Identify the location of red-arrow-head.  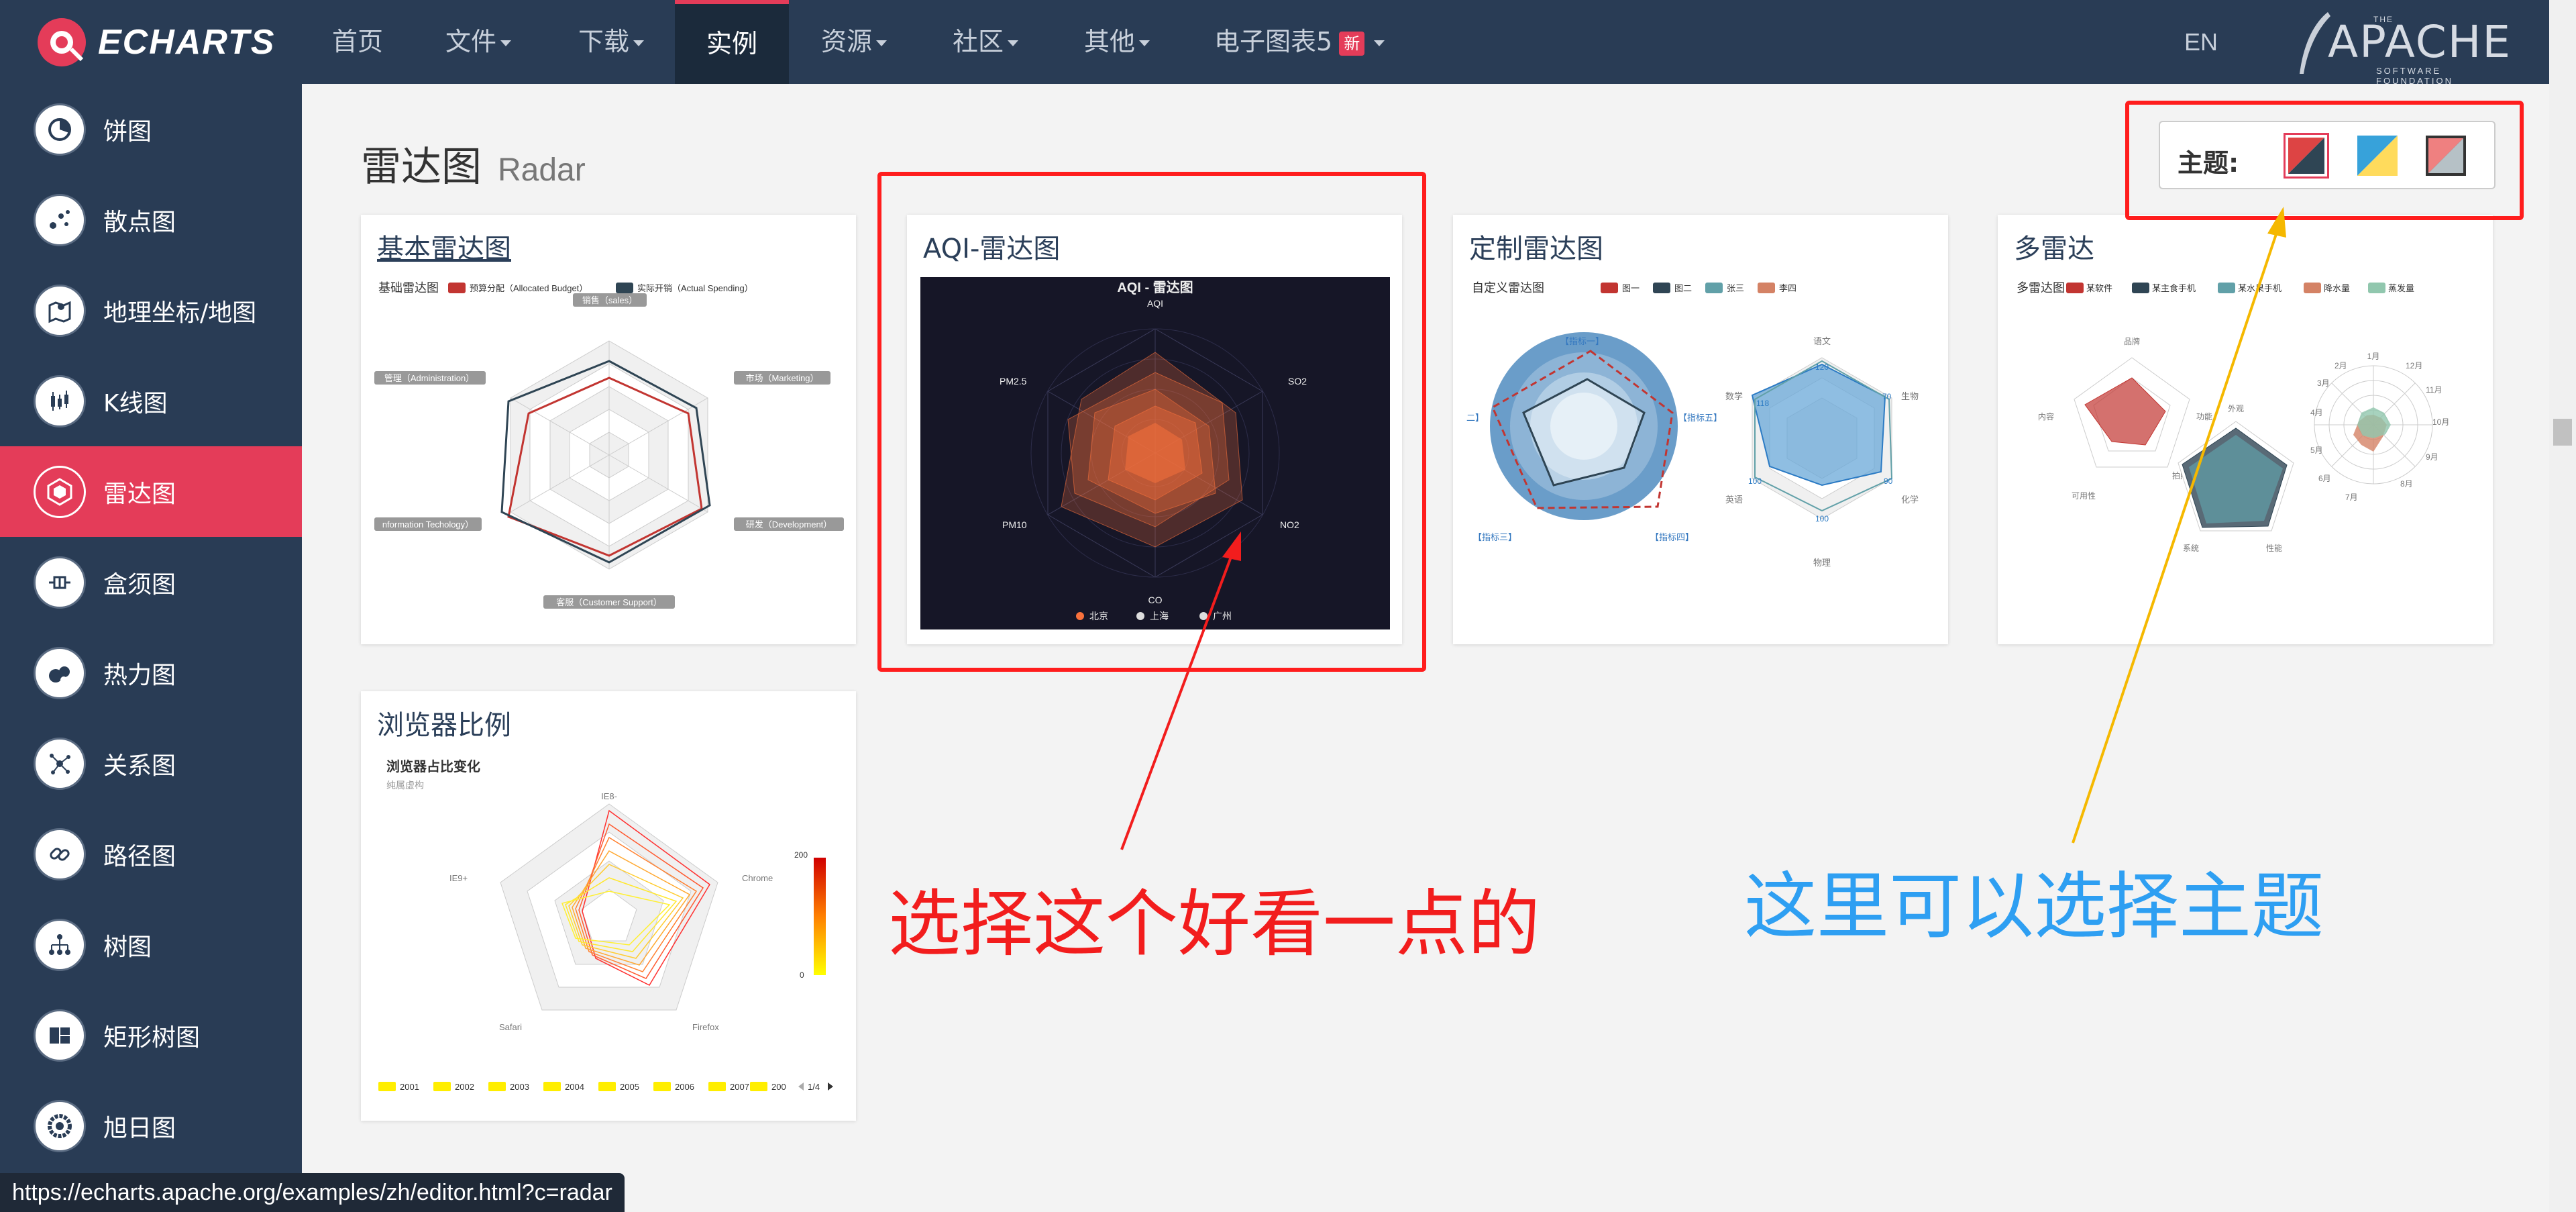
(1231, 546).